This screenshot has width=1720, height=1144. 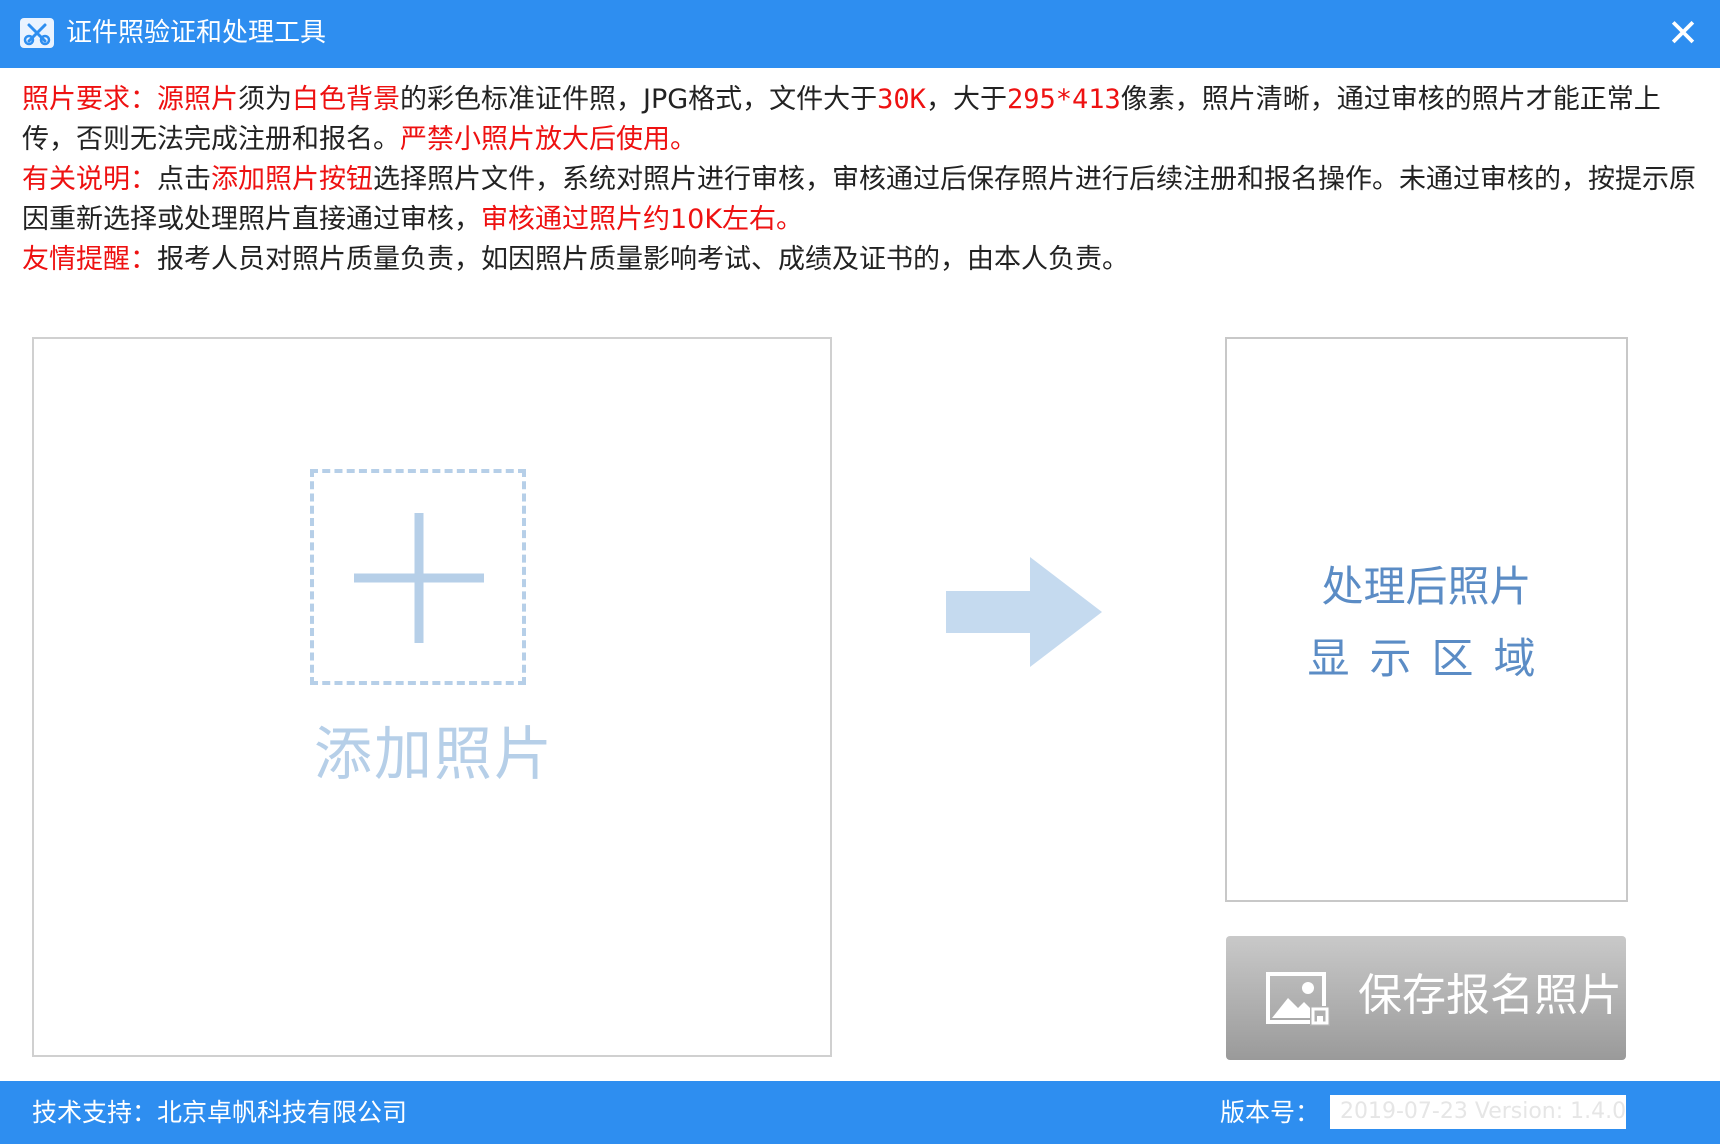 I want to click on requirements-label: 照片要求：, so click(x=89, y=99).